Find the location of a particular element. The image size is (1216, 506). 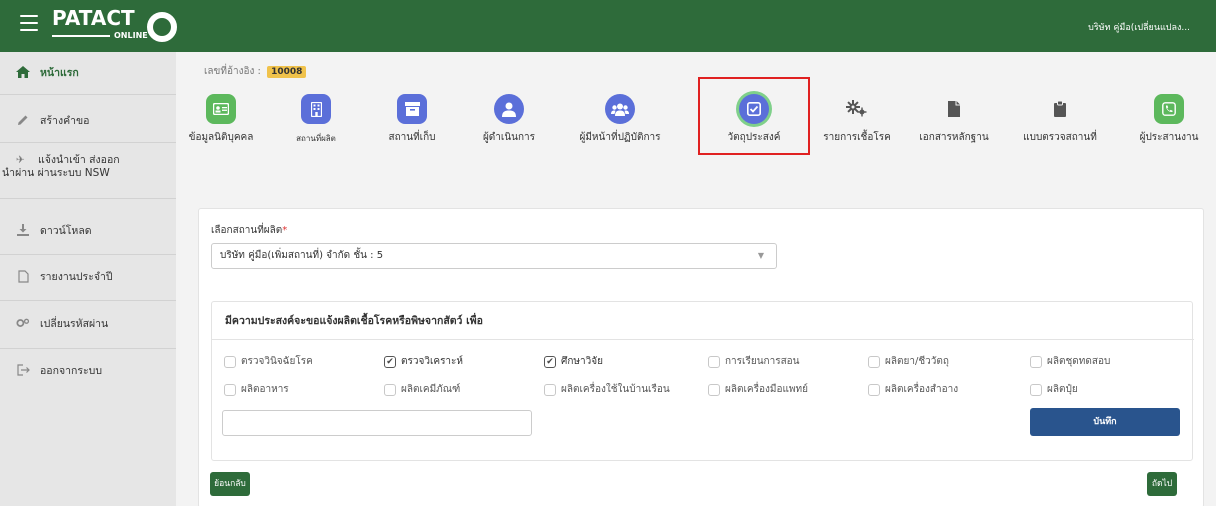

checkbox-label: ผลิตปุ๋ย is located at coordinates (1062, 389).